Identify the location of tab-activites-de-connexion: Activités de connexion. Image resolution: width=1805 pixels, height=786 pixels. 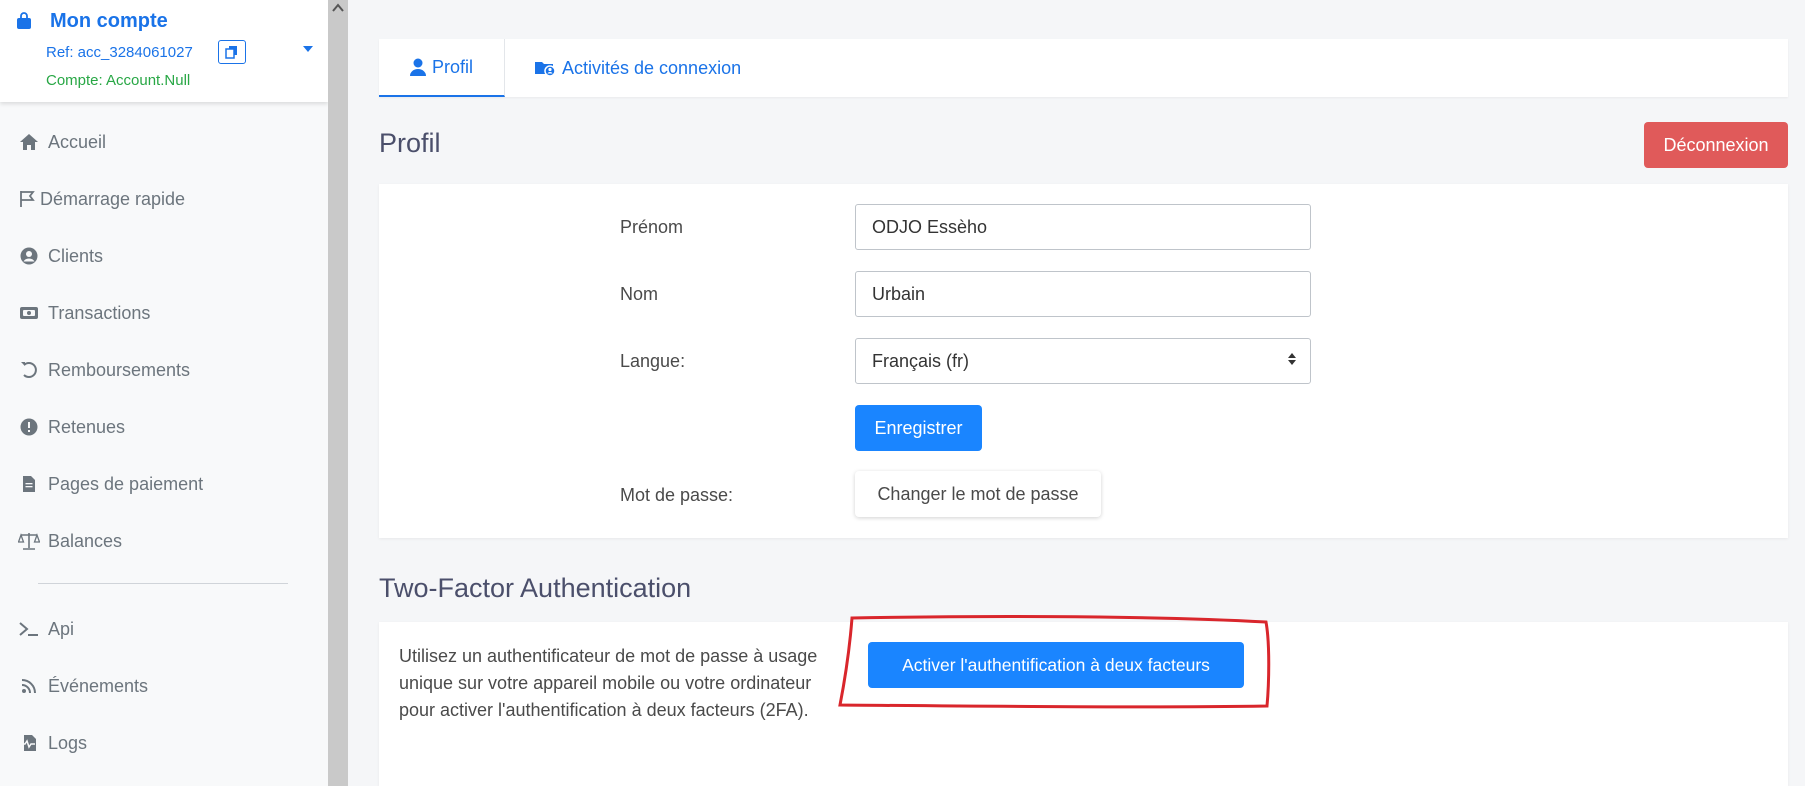
(637, 68).